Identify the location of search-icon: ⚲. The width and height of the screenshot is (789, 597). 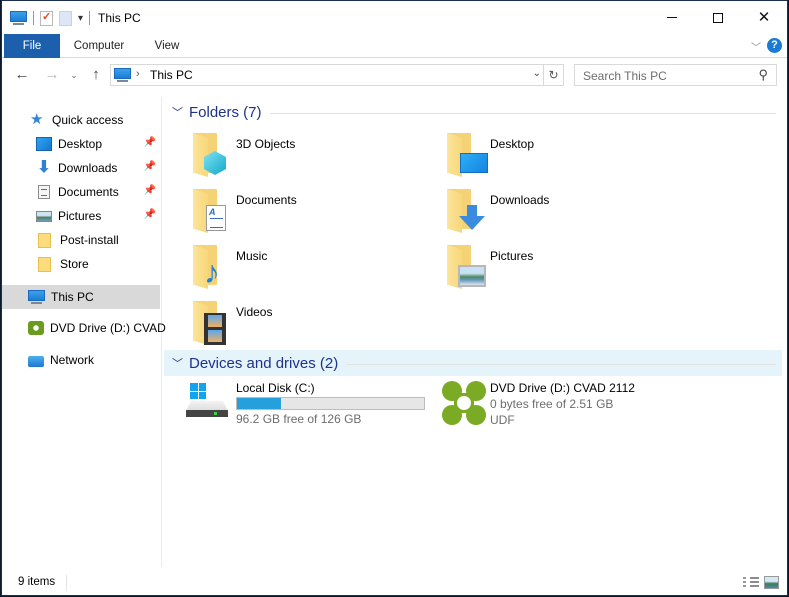
(763, 75).